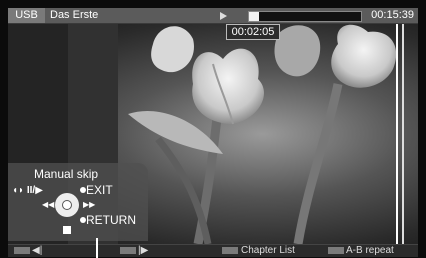  Describe the element at coordinates (213, 250) in the screenshot. I see `bottom-bar: ◀| |▶ Chapter List A-B repeat` at that location.